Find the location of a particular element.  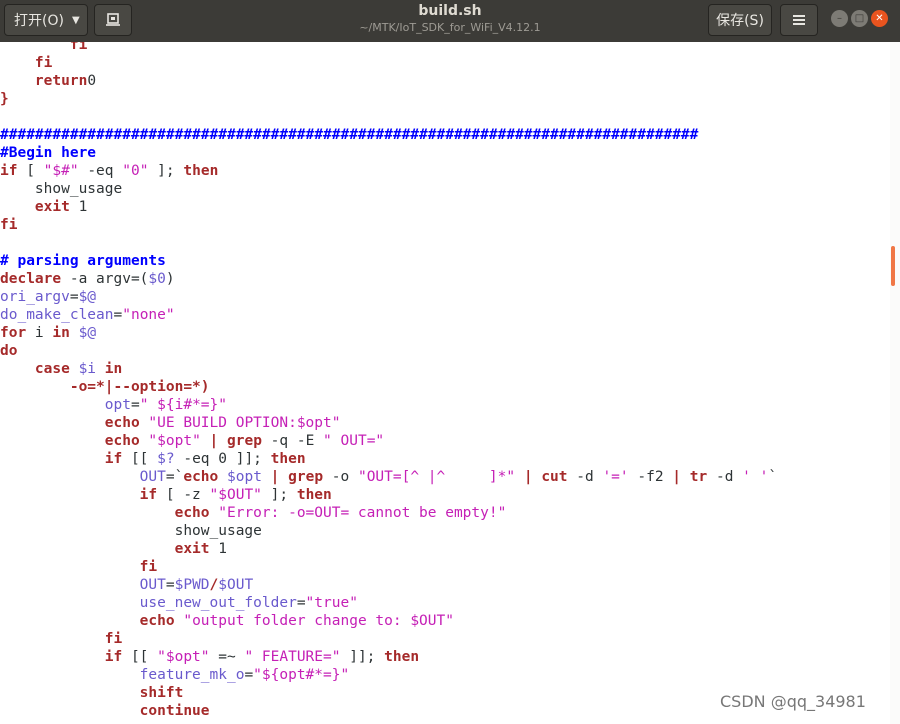

code-line: if [[ "$opt" =~ " FEATURE=" ]]; then is located at coordinates (388, 657).